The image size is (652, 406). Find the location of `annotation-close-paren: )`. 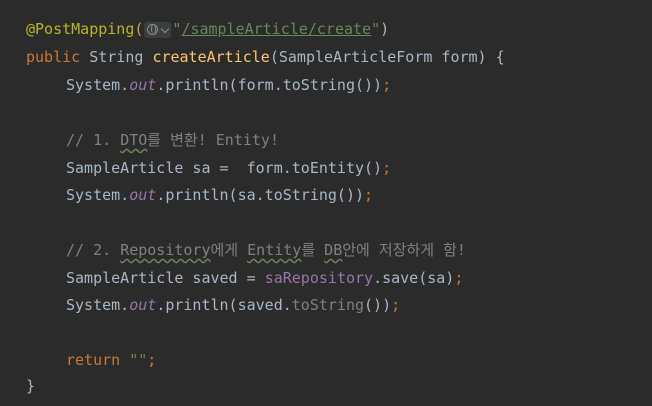

annotation-close-paren: ) is located at coordinates (385, 29).